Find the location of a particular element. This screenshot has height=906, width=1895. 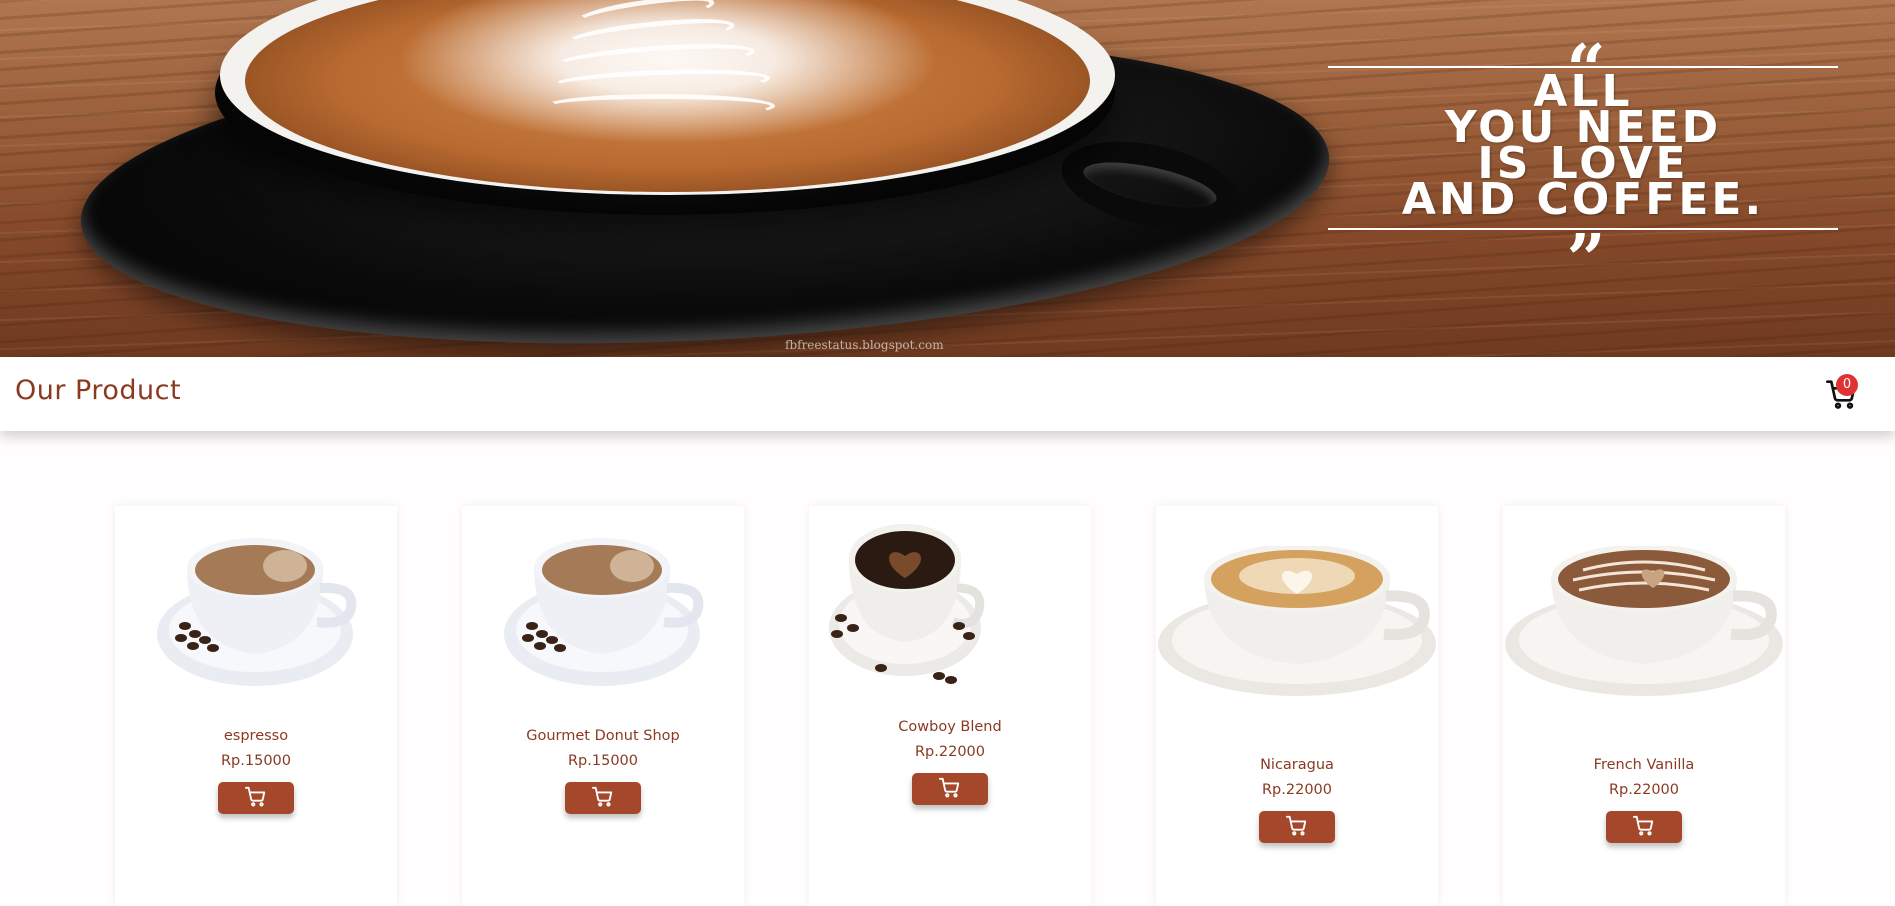

latte-cup-image is located at coordinates (1297, 640).